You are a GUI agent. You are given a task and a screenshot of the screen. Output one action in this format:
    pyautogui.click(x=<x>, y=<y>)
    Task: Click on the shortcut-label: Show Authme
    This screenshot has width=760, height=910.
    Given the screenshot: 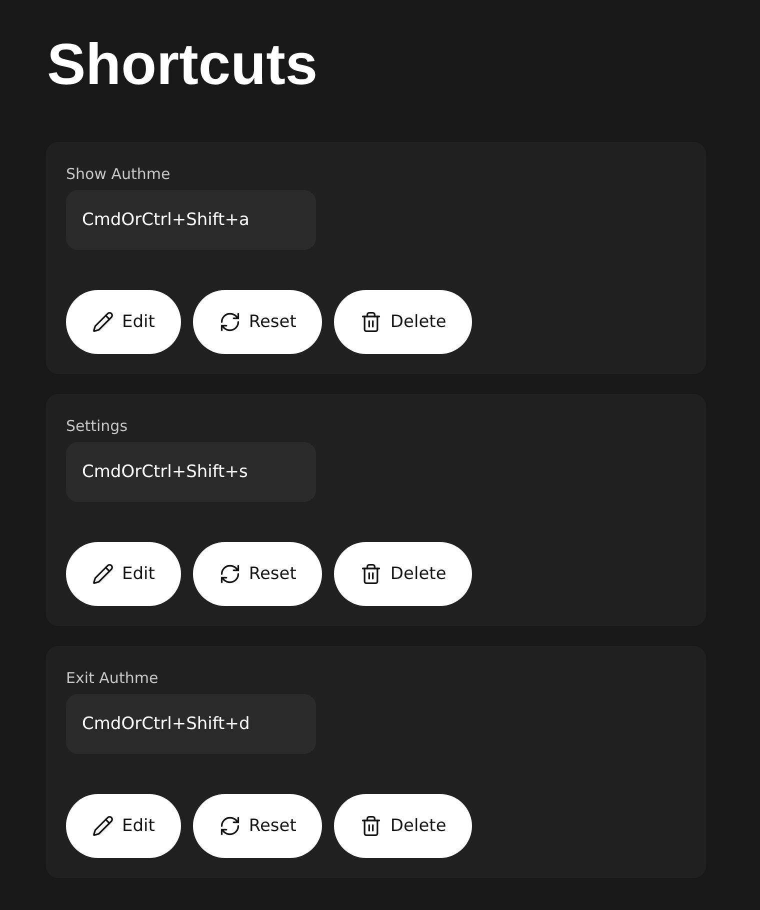 What is the action you would take?
    pyautogui.click(x=118, y=174)
    